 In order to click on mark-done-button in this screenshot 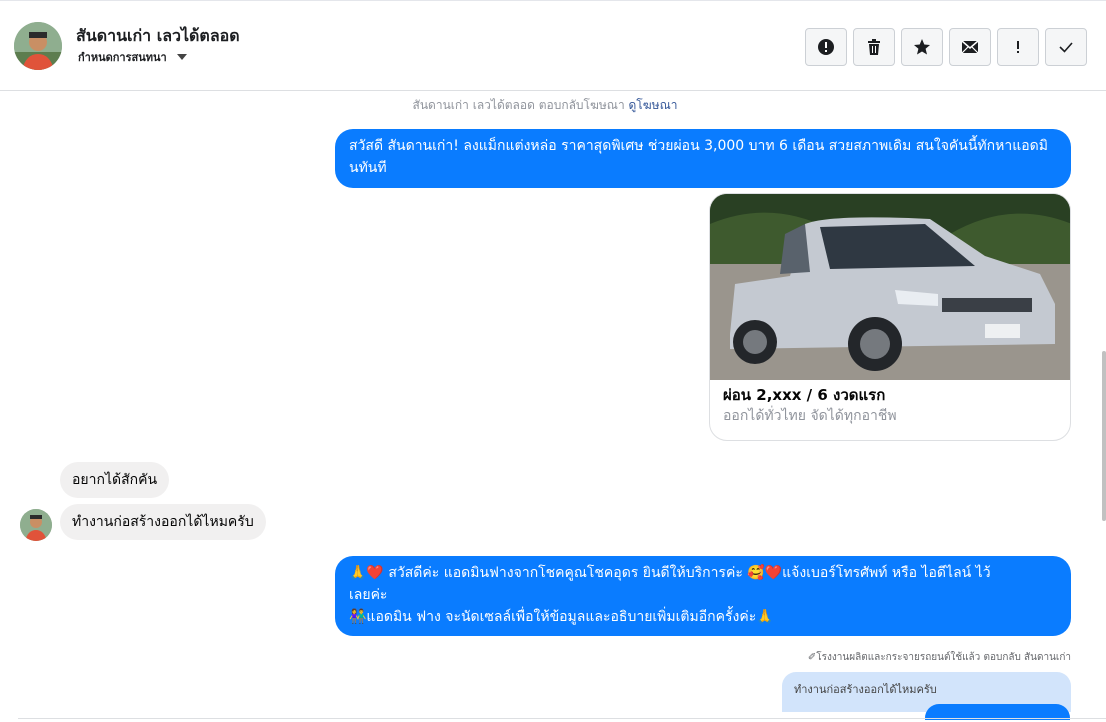, I will do `click(1066, 47)`.